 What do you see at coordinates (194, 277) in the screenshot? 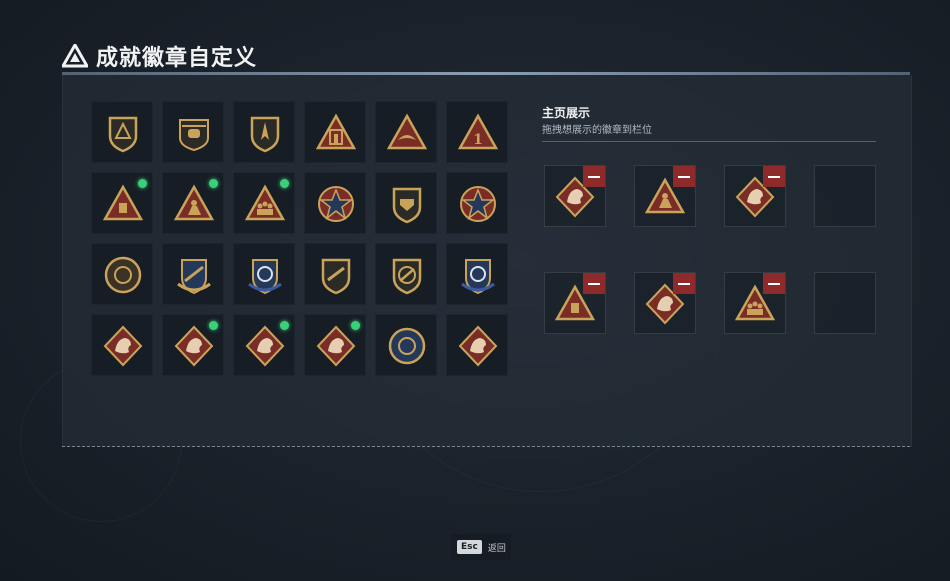
I see `crest-rifle-badge-icon` at bounding box center [194, 277].